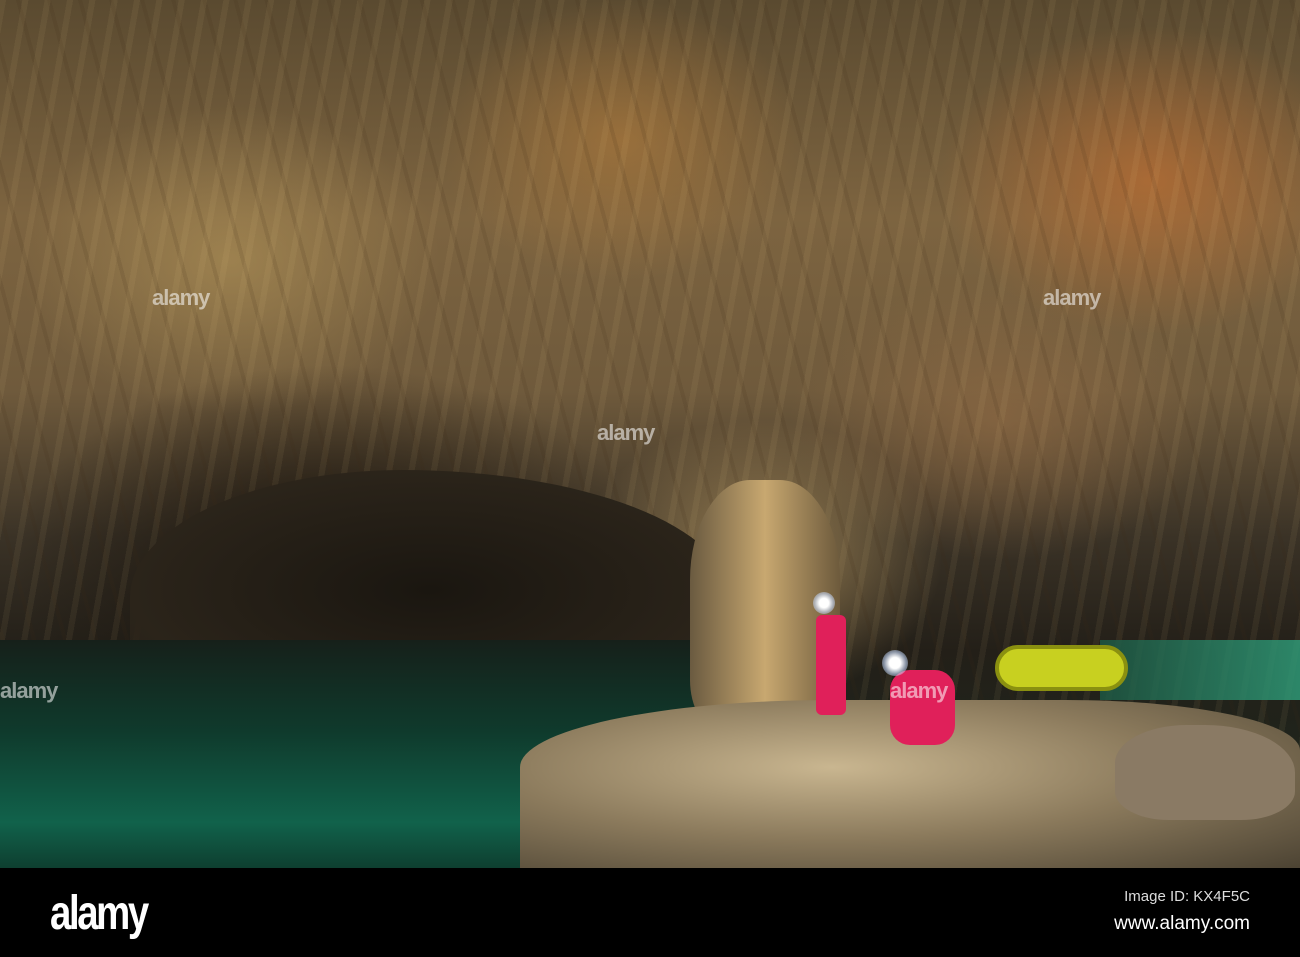  I want to click on alamy-logo: alamy, so click(99, 913).